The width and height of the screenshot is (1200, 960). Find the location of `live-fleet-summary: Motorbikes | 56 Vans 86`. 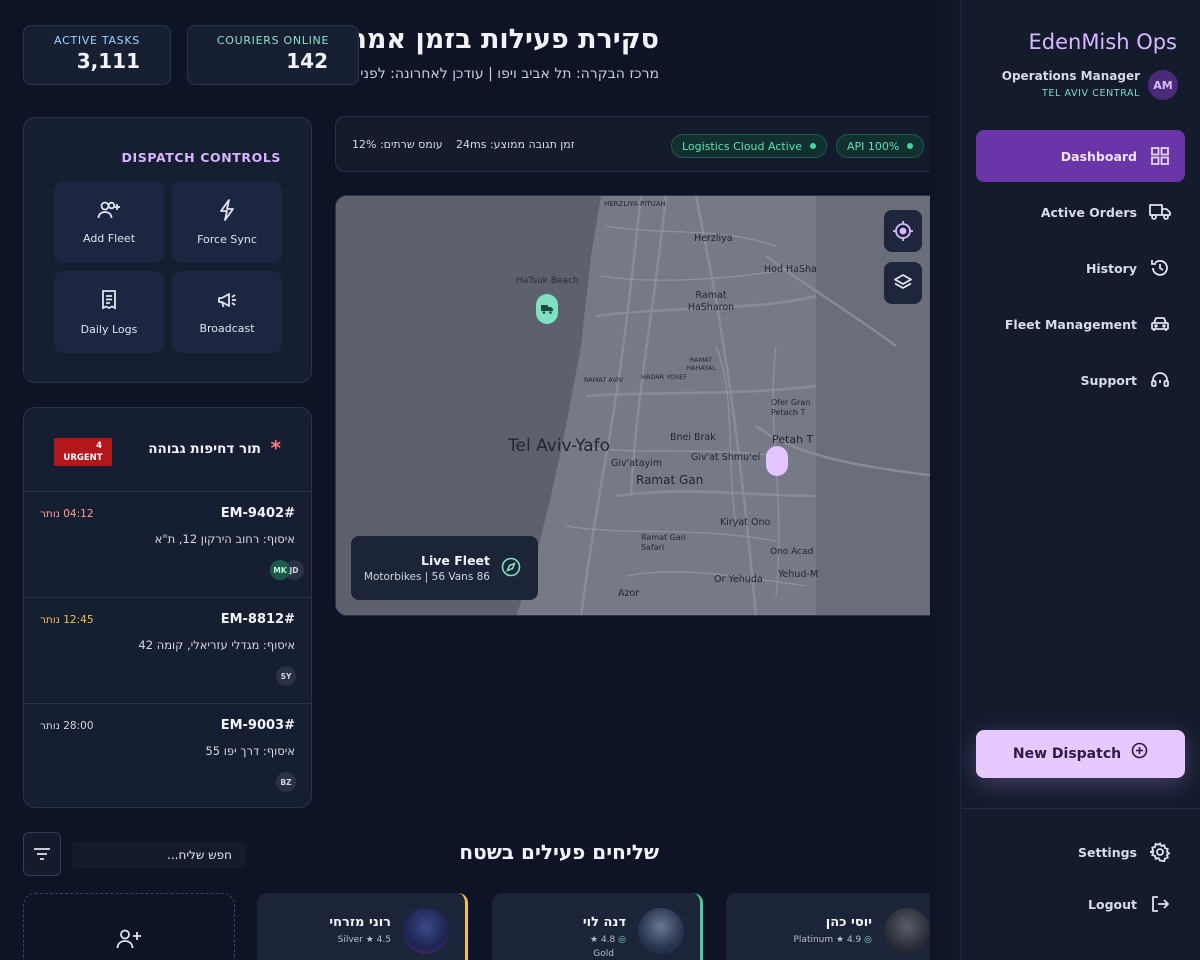

live-fleet-summary: Motorbikes | 56 Vans 86 is located at coordinates (426, 577).